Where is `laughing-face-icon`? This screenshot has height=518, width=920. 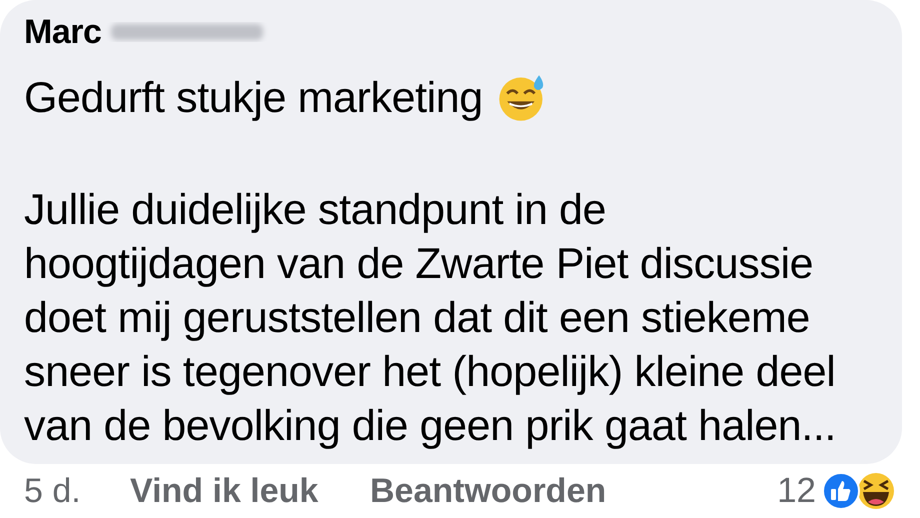
laughing-face-icon is located at coordinates (876, 491).